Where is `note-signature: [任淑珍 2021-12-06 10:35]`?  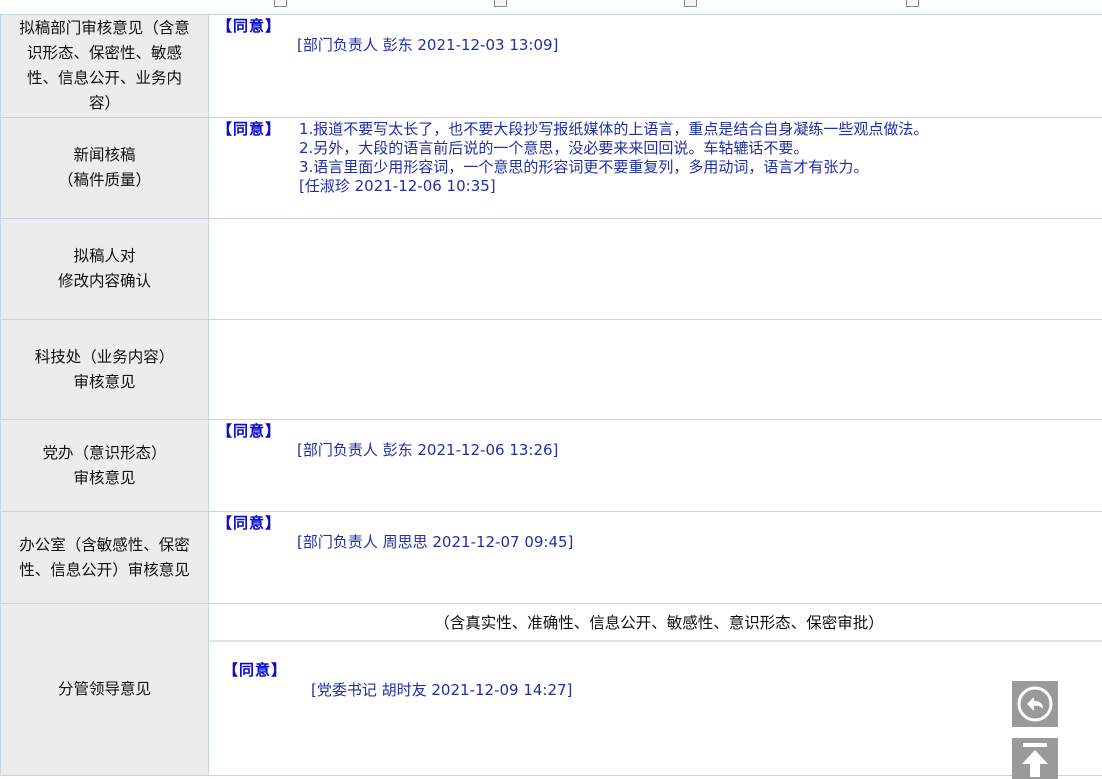 note-signature: [任淑珍 2021-12-06 10:35] is located at coordinates (397, 186).